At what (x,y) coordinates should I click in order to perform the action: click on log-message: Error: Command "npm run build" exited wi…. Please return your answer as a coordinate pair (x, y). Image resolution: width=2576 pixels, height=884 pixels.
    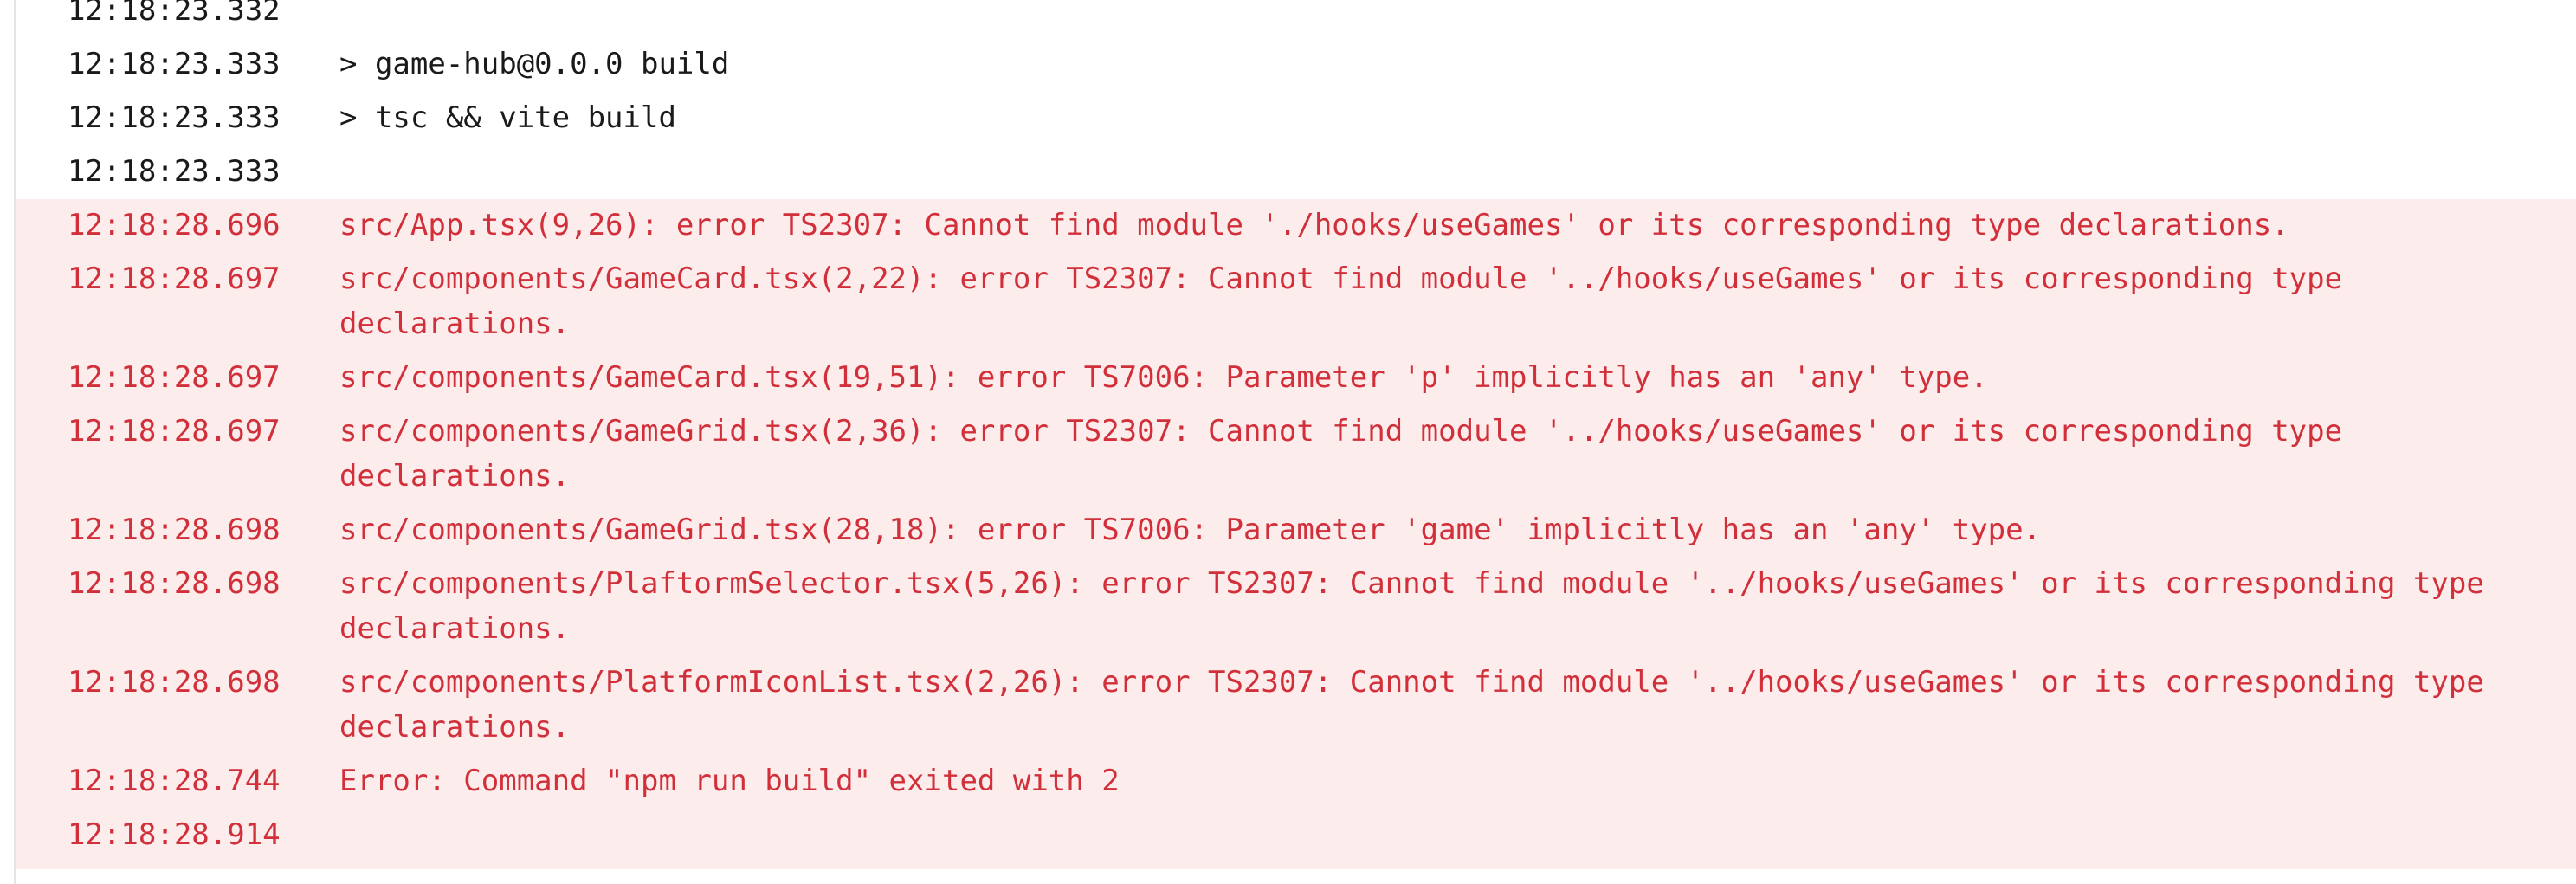
    Looking at the image, I should click on (730, 781).